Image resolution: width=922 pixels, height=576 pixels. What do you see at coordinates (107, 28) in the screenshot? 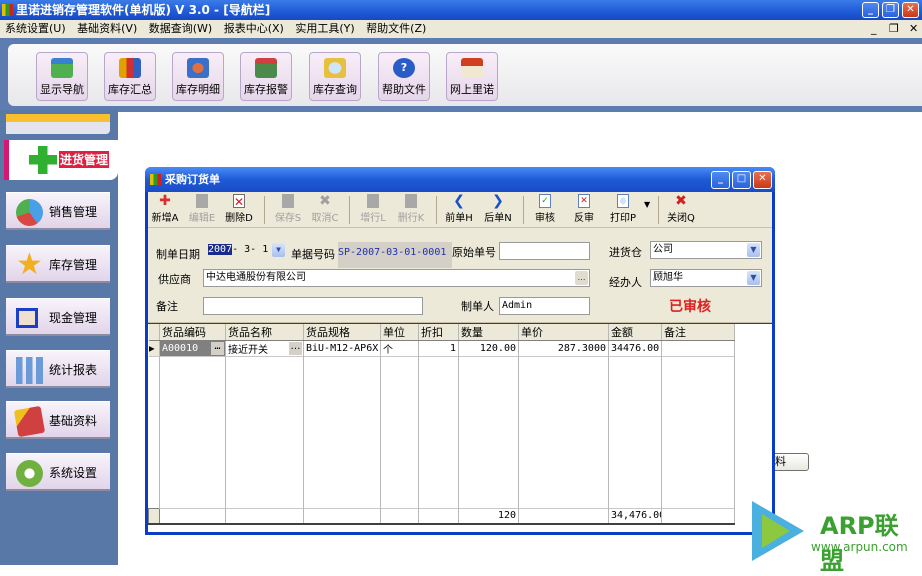
I see `menu-basic-data: 基础资料(V)` at bounding box center [107, 28].